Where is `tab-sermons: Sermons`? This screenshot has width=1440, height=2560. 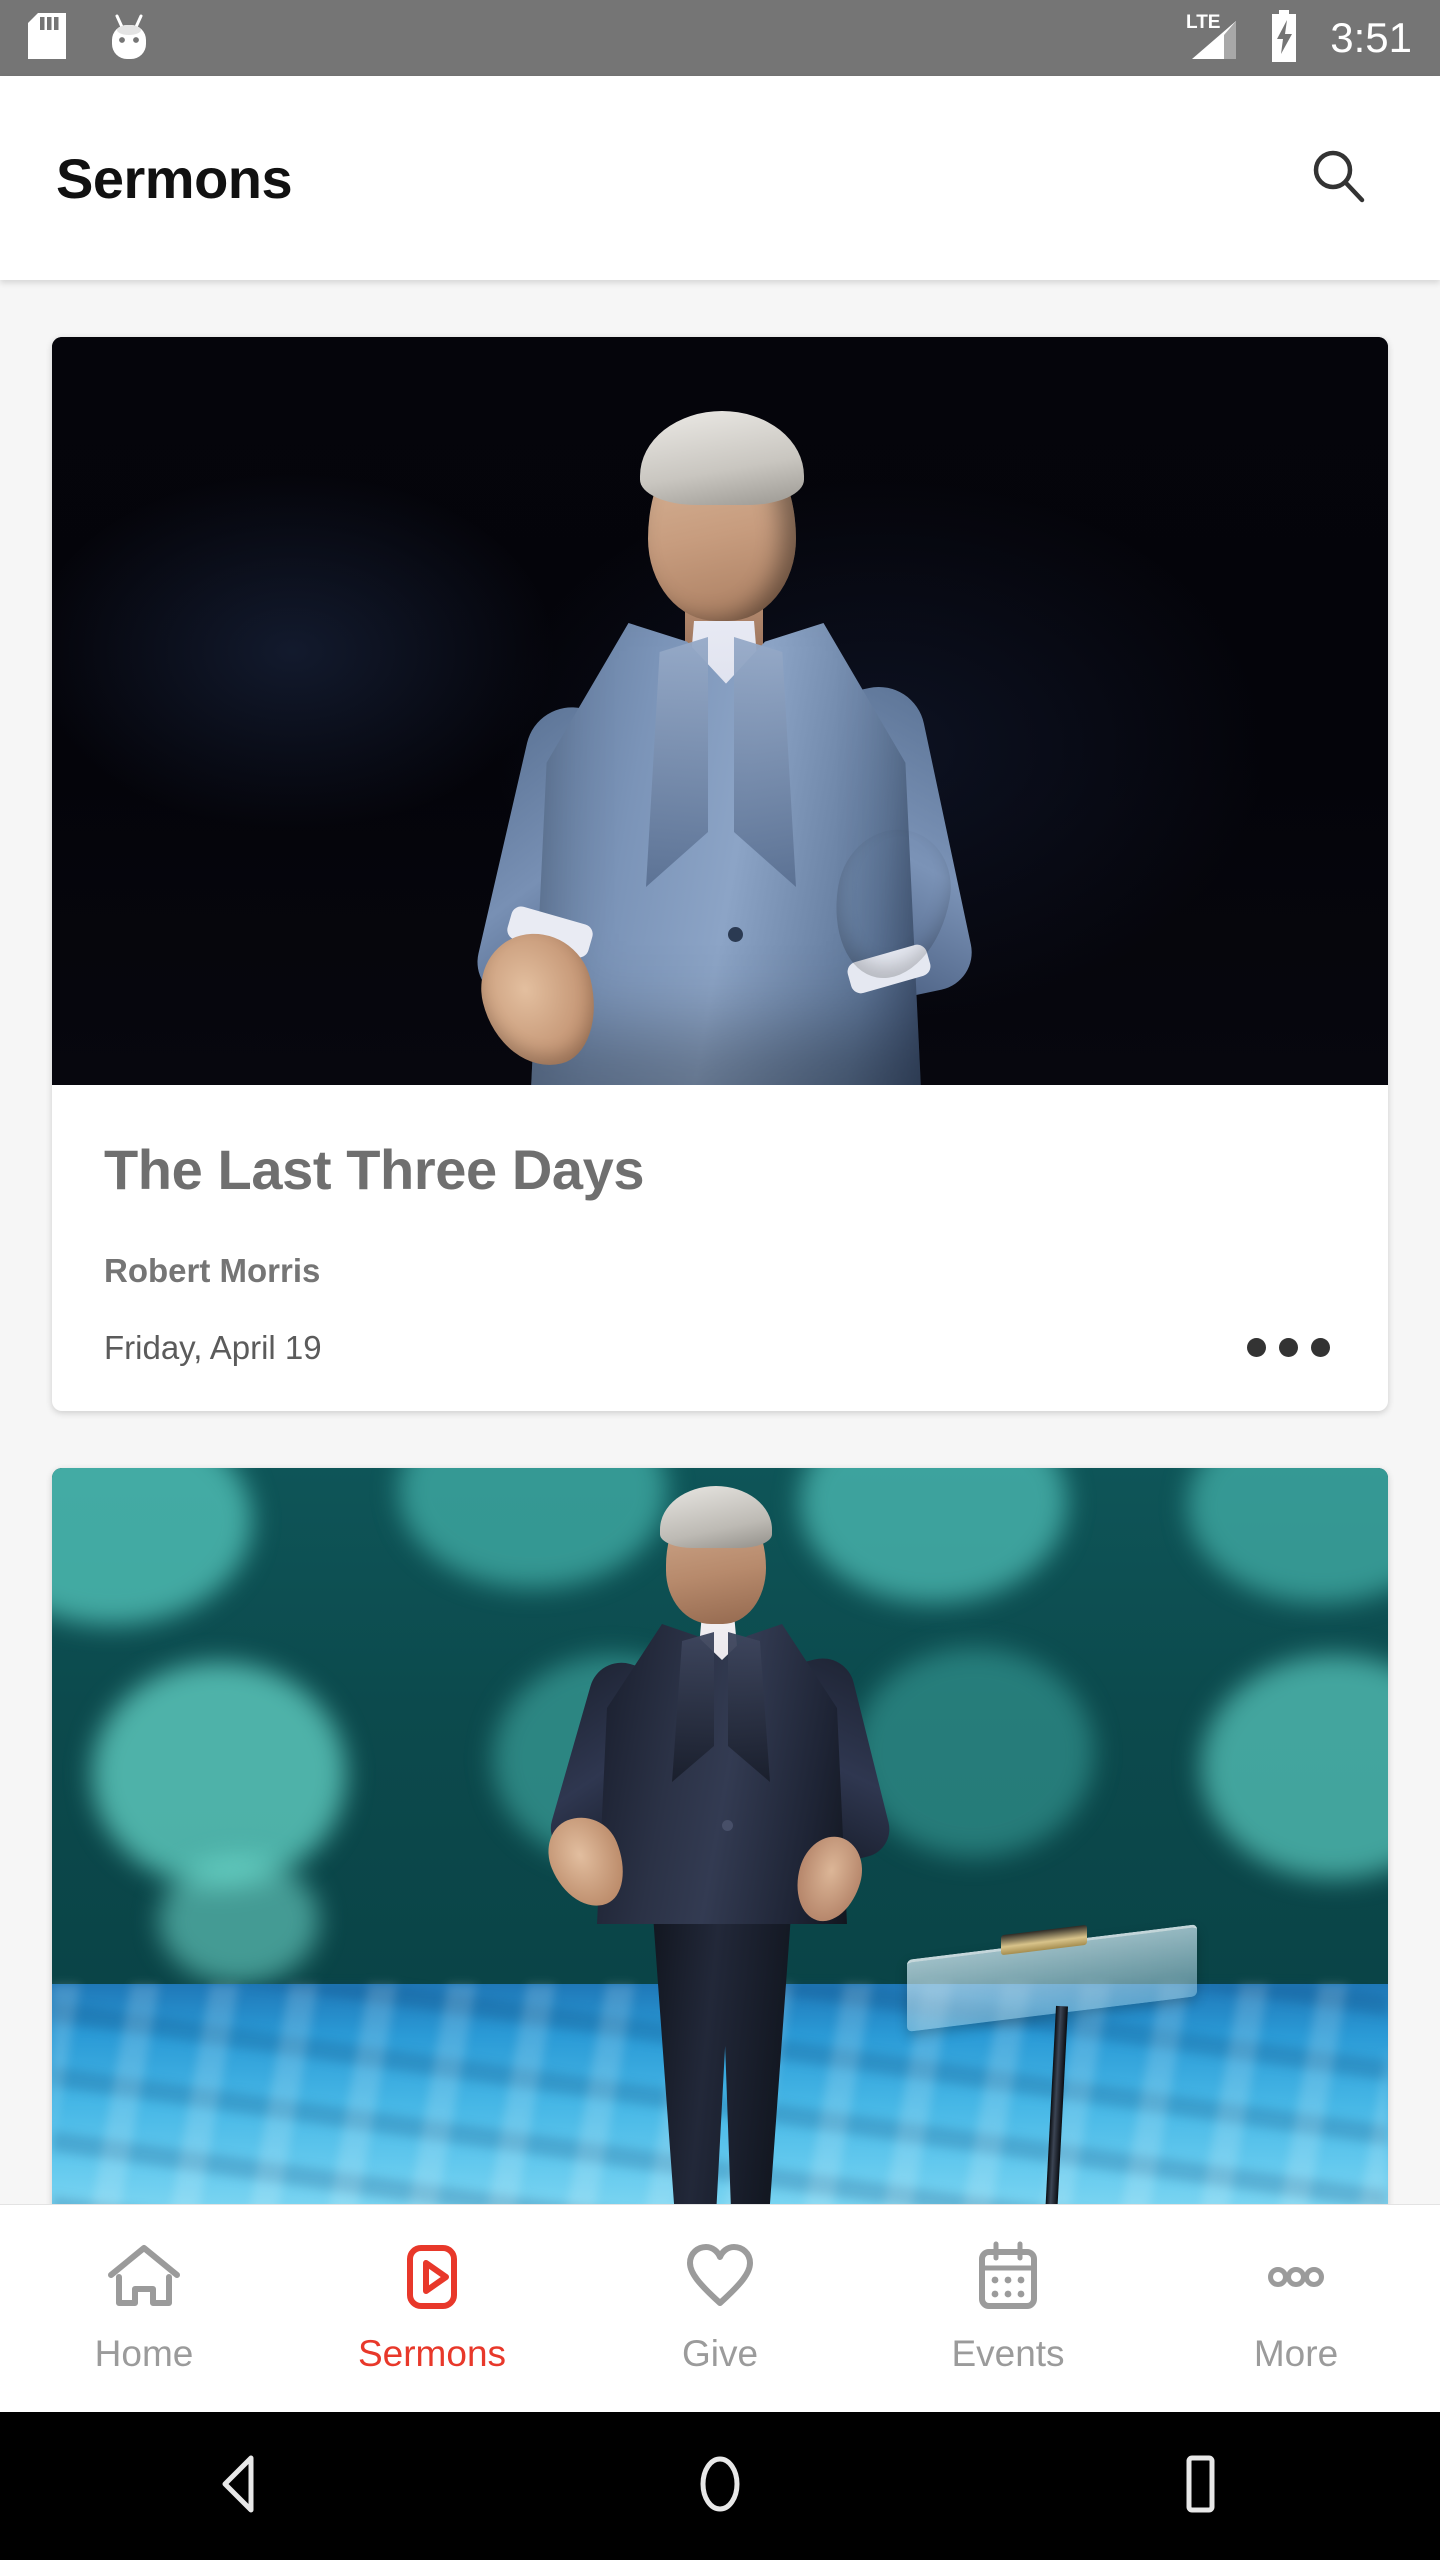 tab-sermons: Sermons is located at coordinates (432, 2308).